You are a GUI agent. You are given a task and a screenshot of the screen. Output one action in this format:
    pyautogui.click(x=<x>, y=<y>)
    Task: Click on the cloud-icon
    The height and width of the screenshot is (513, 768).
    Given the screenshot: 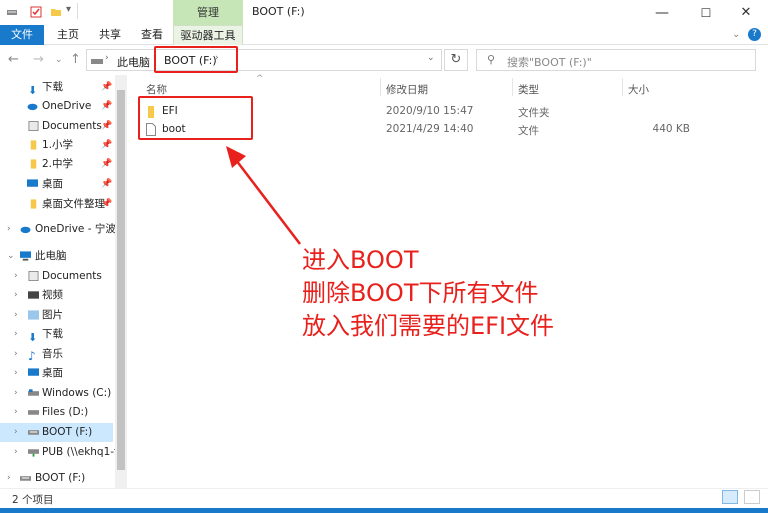 What is the action you would take?
    pyautogui.click(x=32, y=107)
    